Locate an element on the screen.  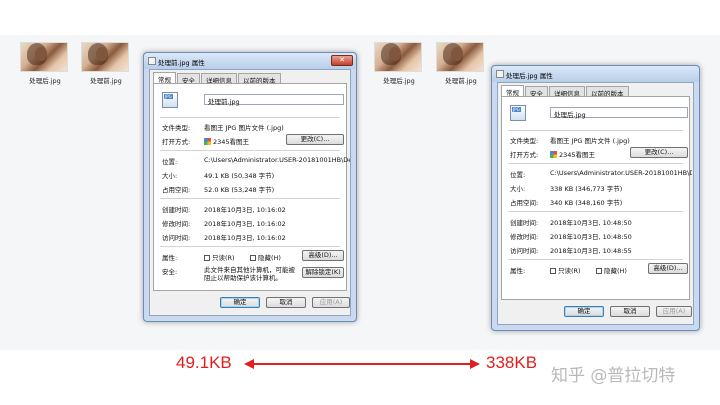
title-bar: 处理后.jpg 属性 is located at coordinates (595, 74).